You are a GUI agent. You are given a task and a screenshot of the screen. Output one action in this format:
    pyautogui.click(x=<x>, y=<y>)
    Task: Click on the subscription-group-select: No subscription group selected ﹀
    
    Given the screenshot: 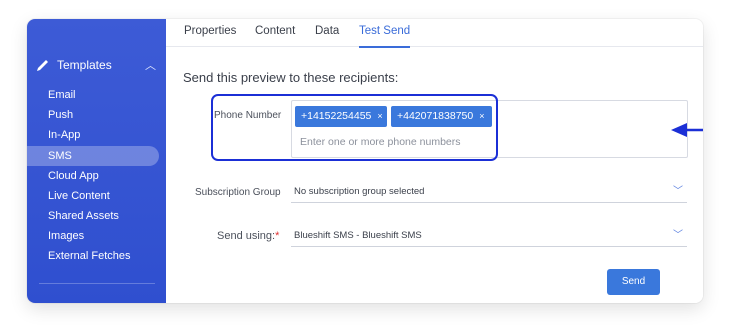 What is the action you would take?
    pyautogui.click(x=489, y=192)
    